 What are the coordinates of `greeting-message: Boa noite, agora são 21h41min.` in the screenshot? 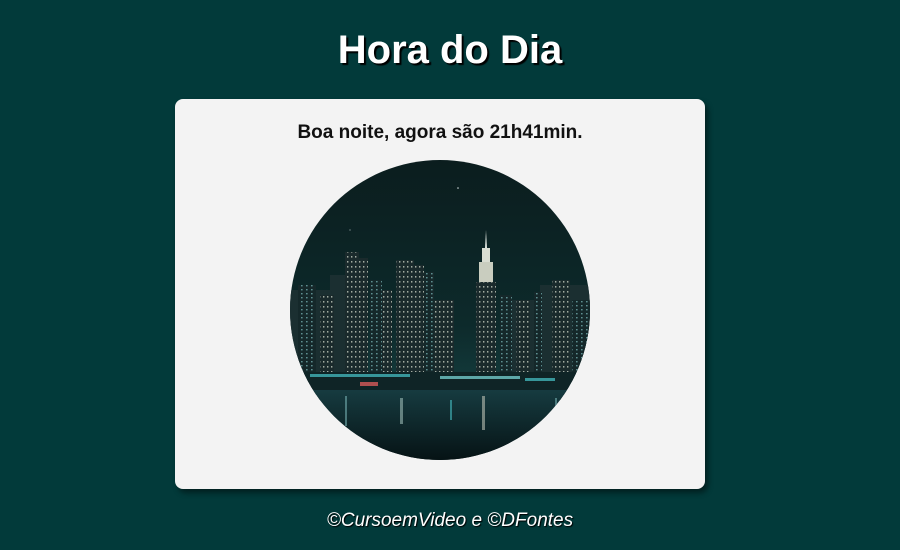 It's located at (440, 132).